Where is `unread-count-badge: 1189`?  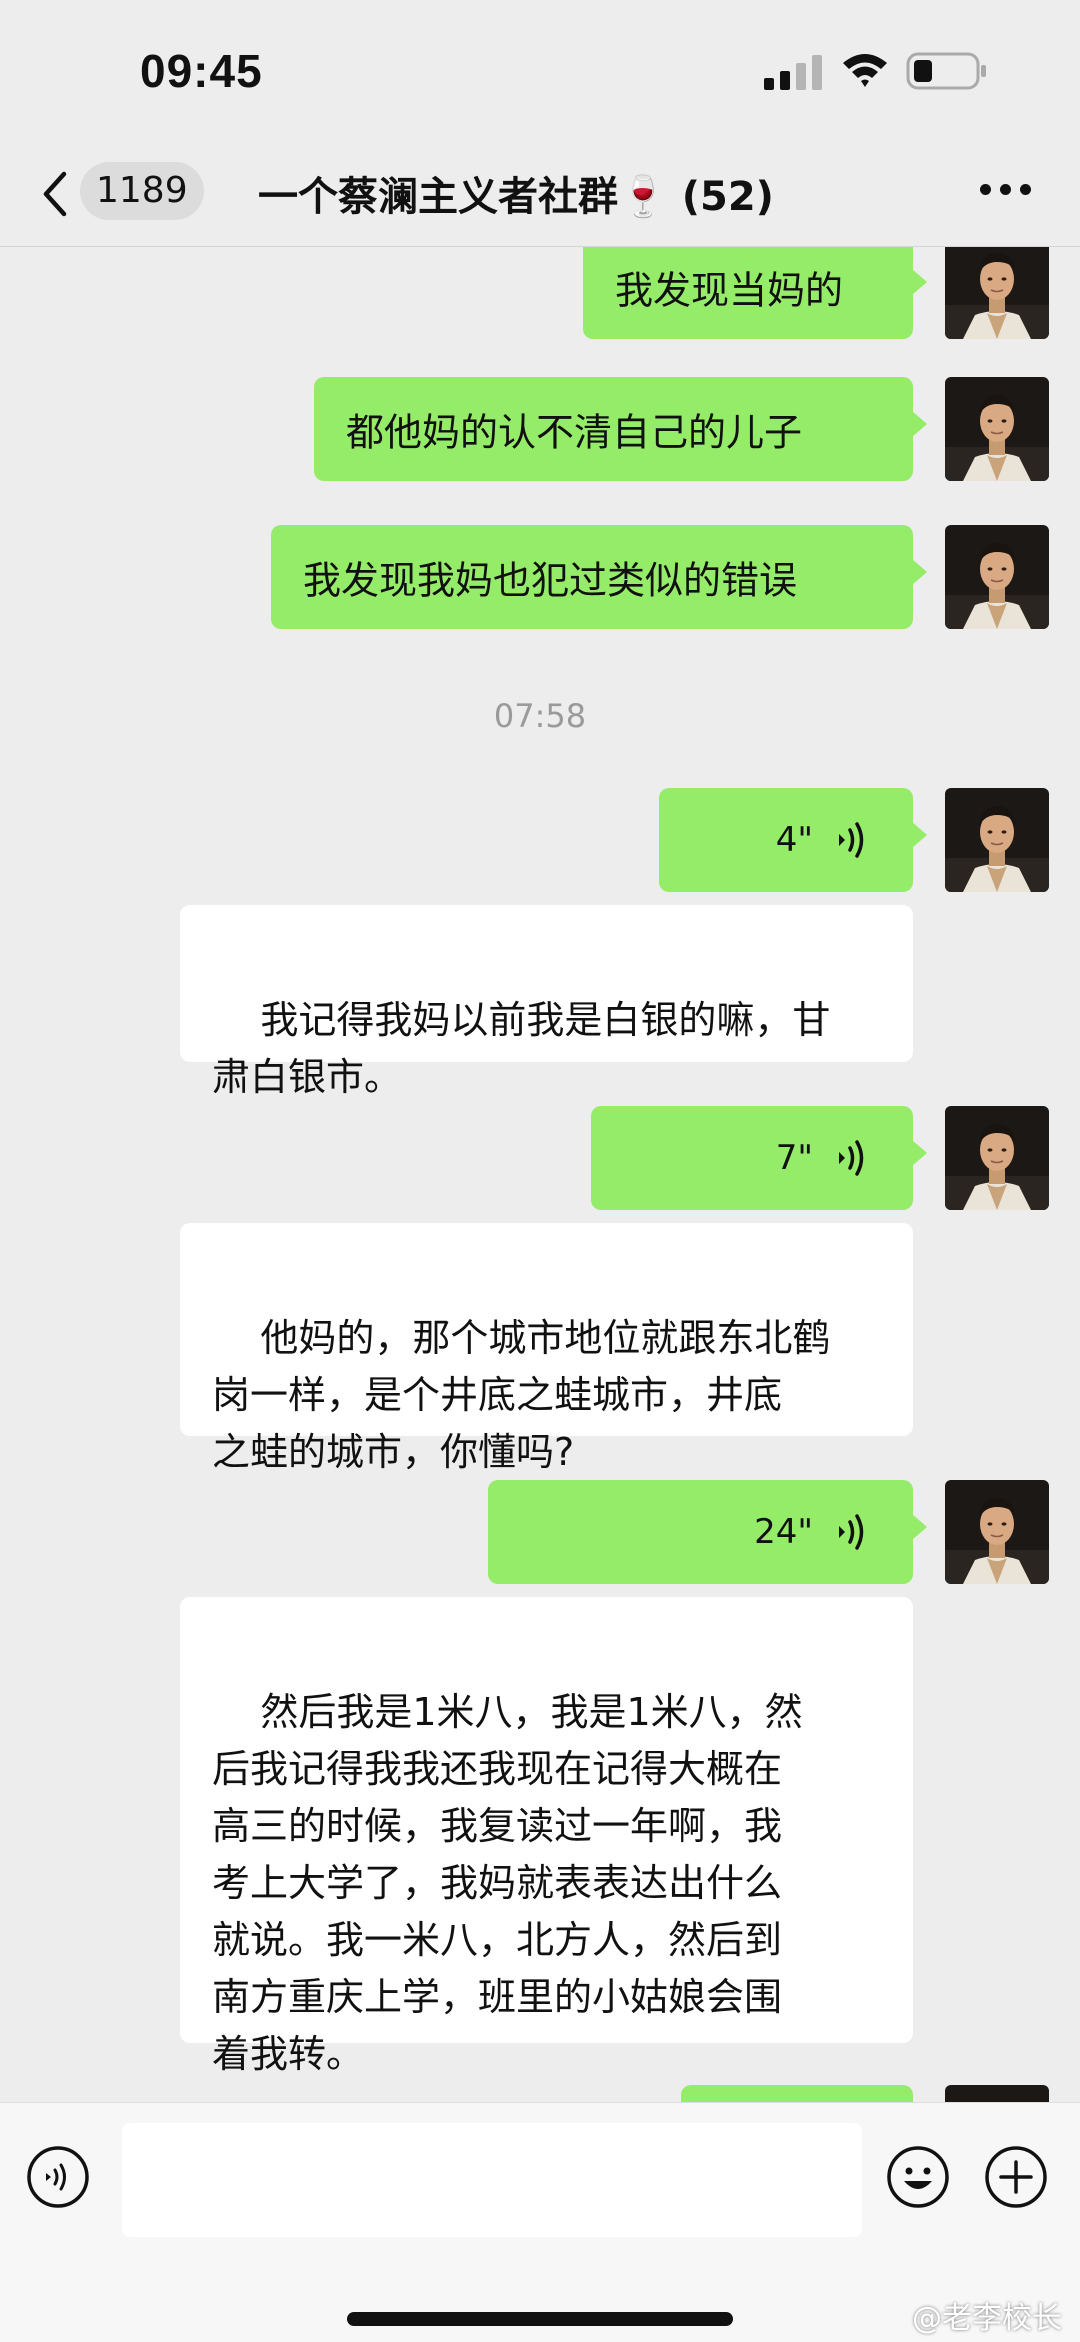 unread-count-badge: 1189 is located at coordinates (142, 191).